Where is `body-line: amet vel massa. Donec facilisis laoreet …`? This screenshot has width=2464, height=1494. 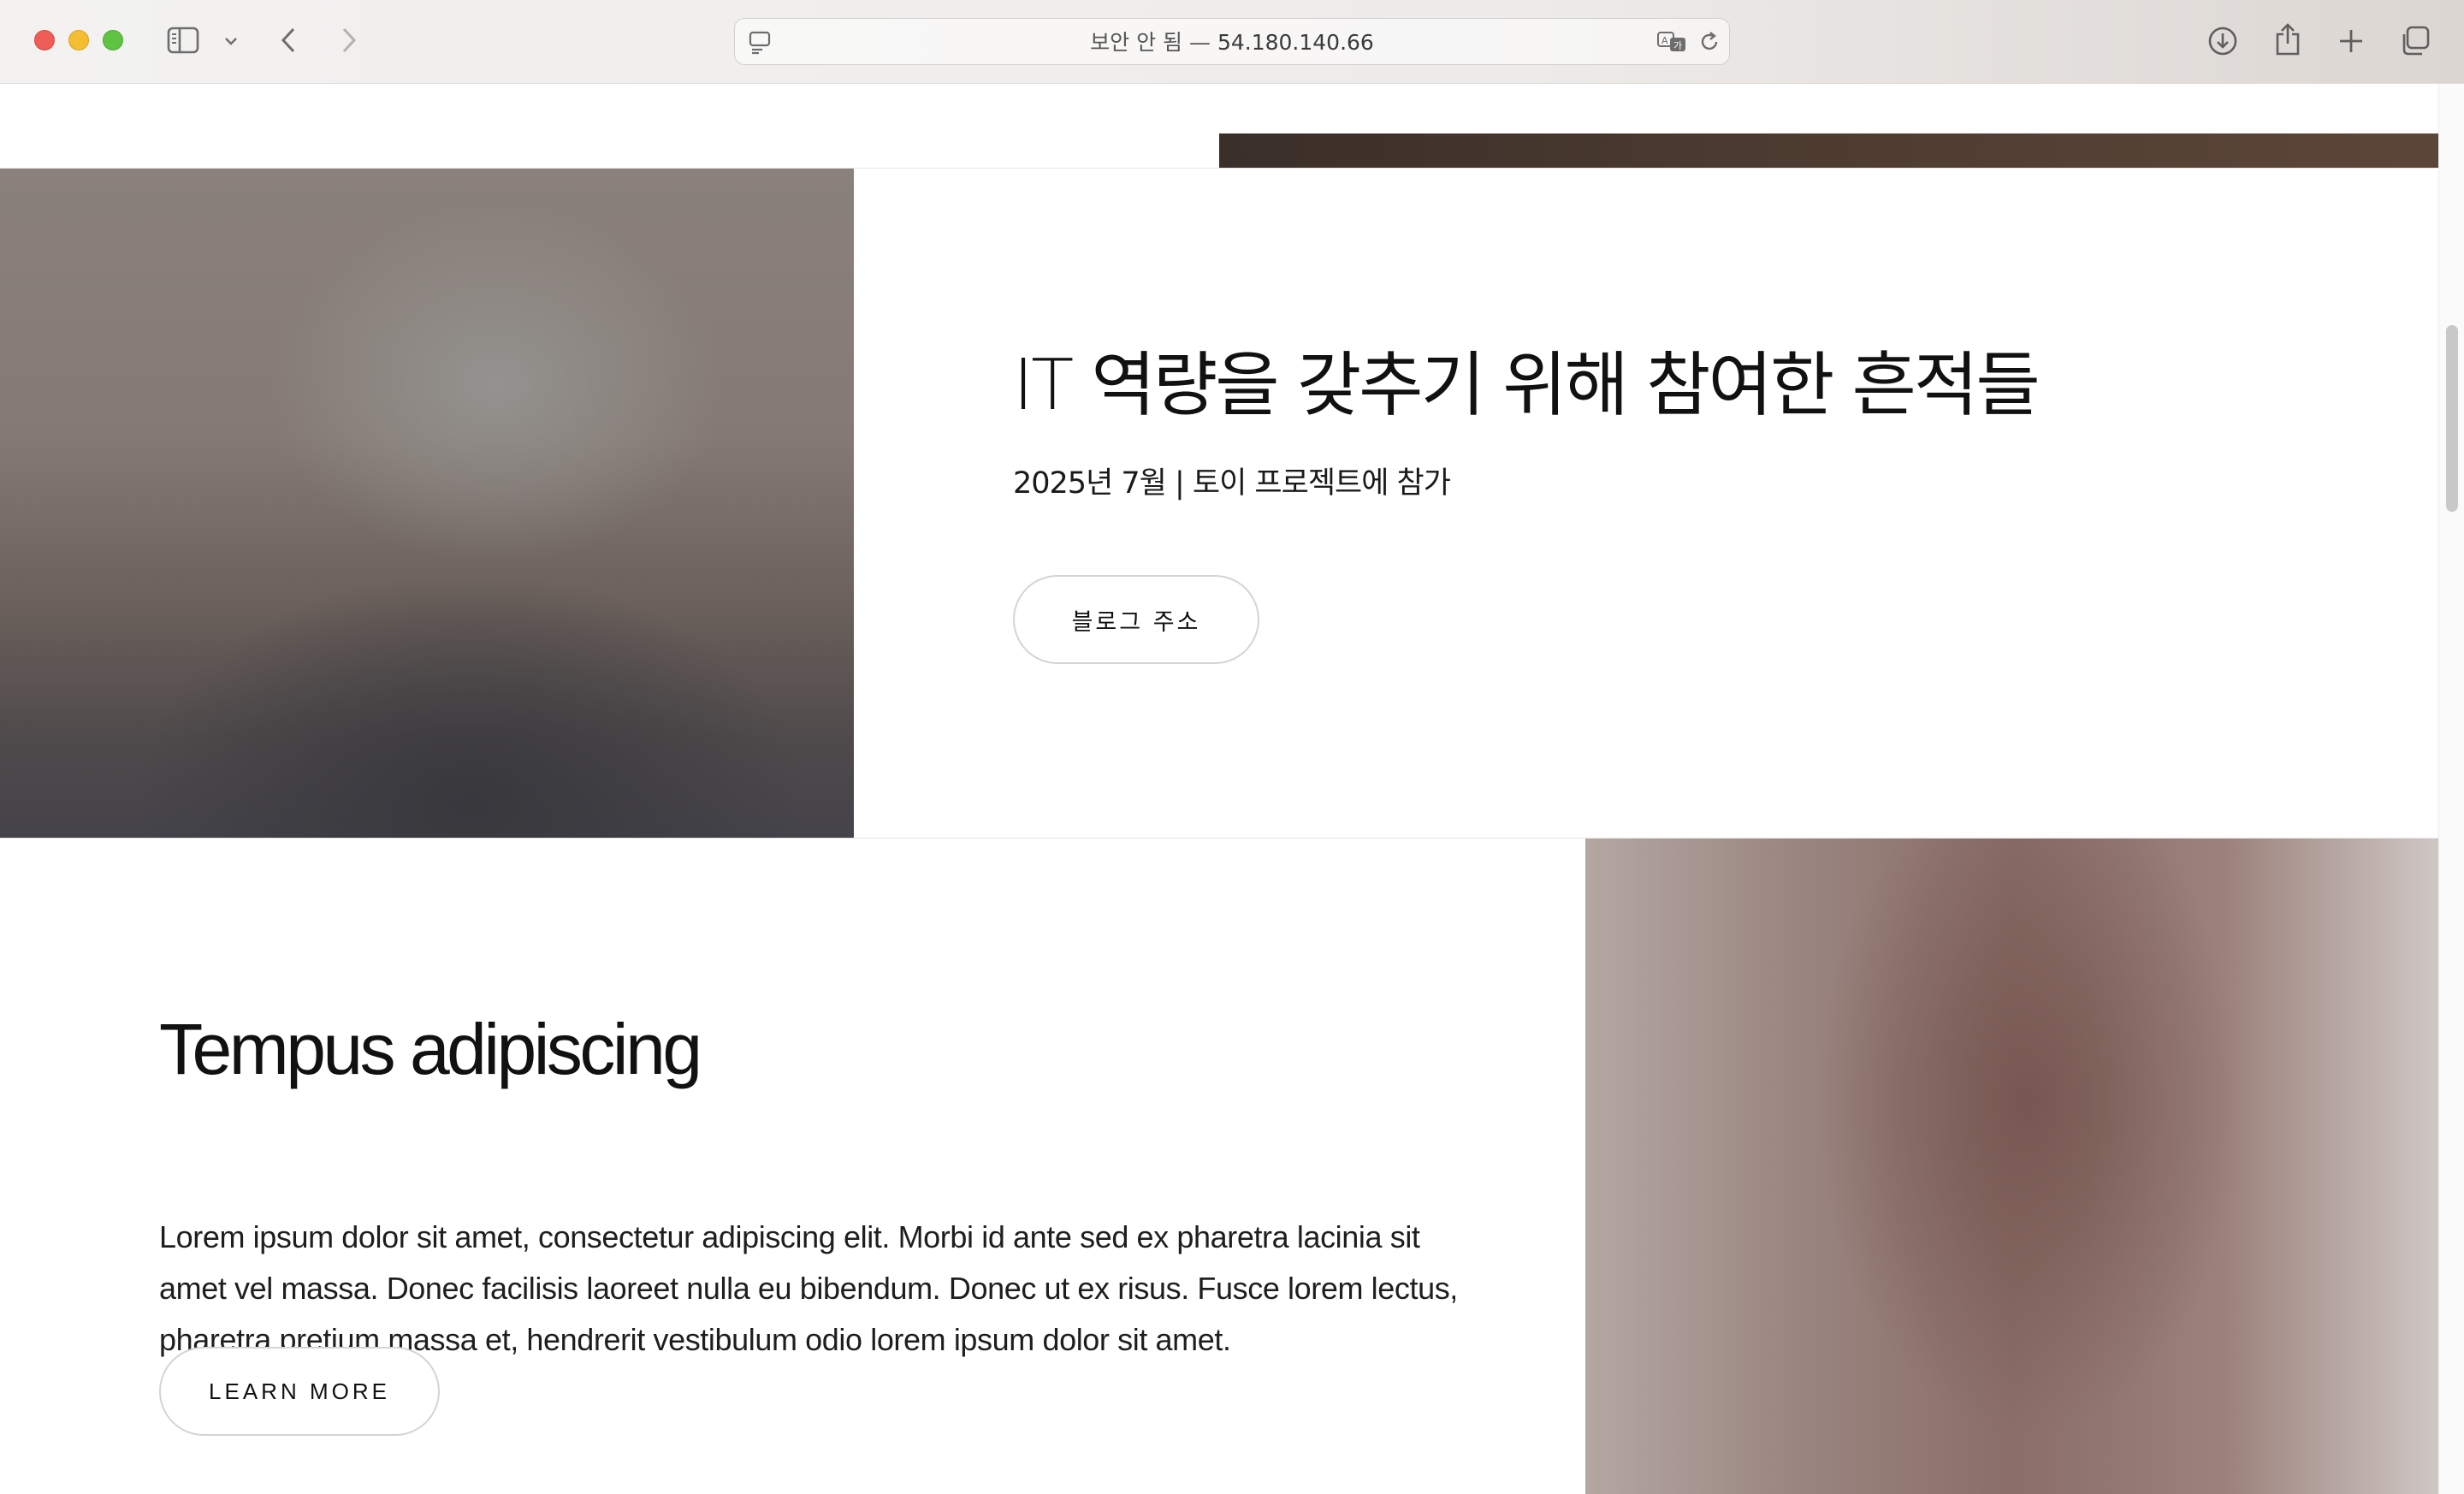 body-line: amet vel massa. Donec facilisis laoreet … is located at coordinates (808, 1288).